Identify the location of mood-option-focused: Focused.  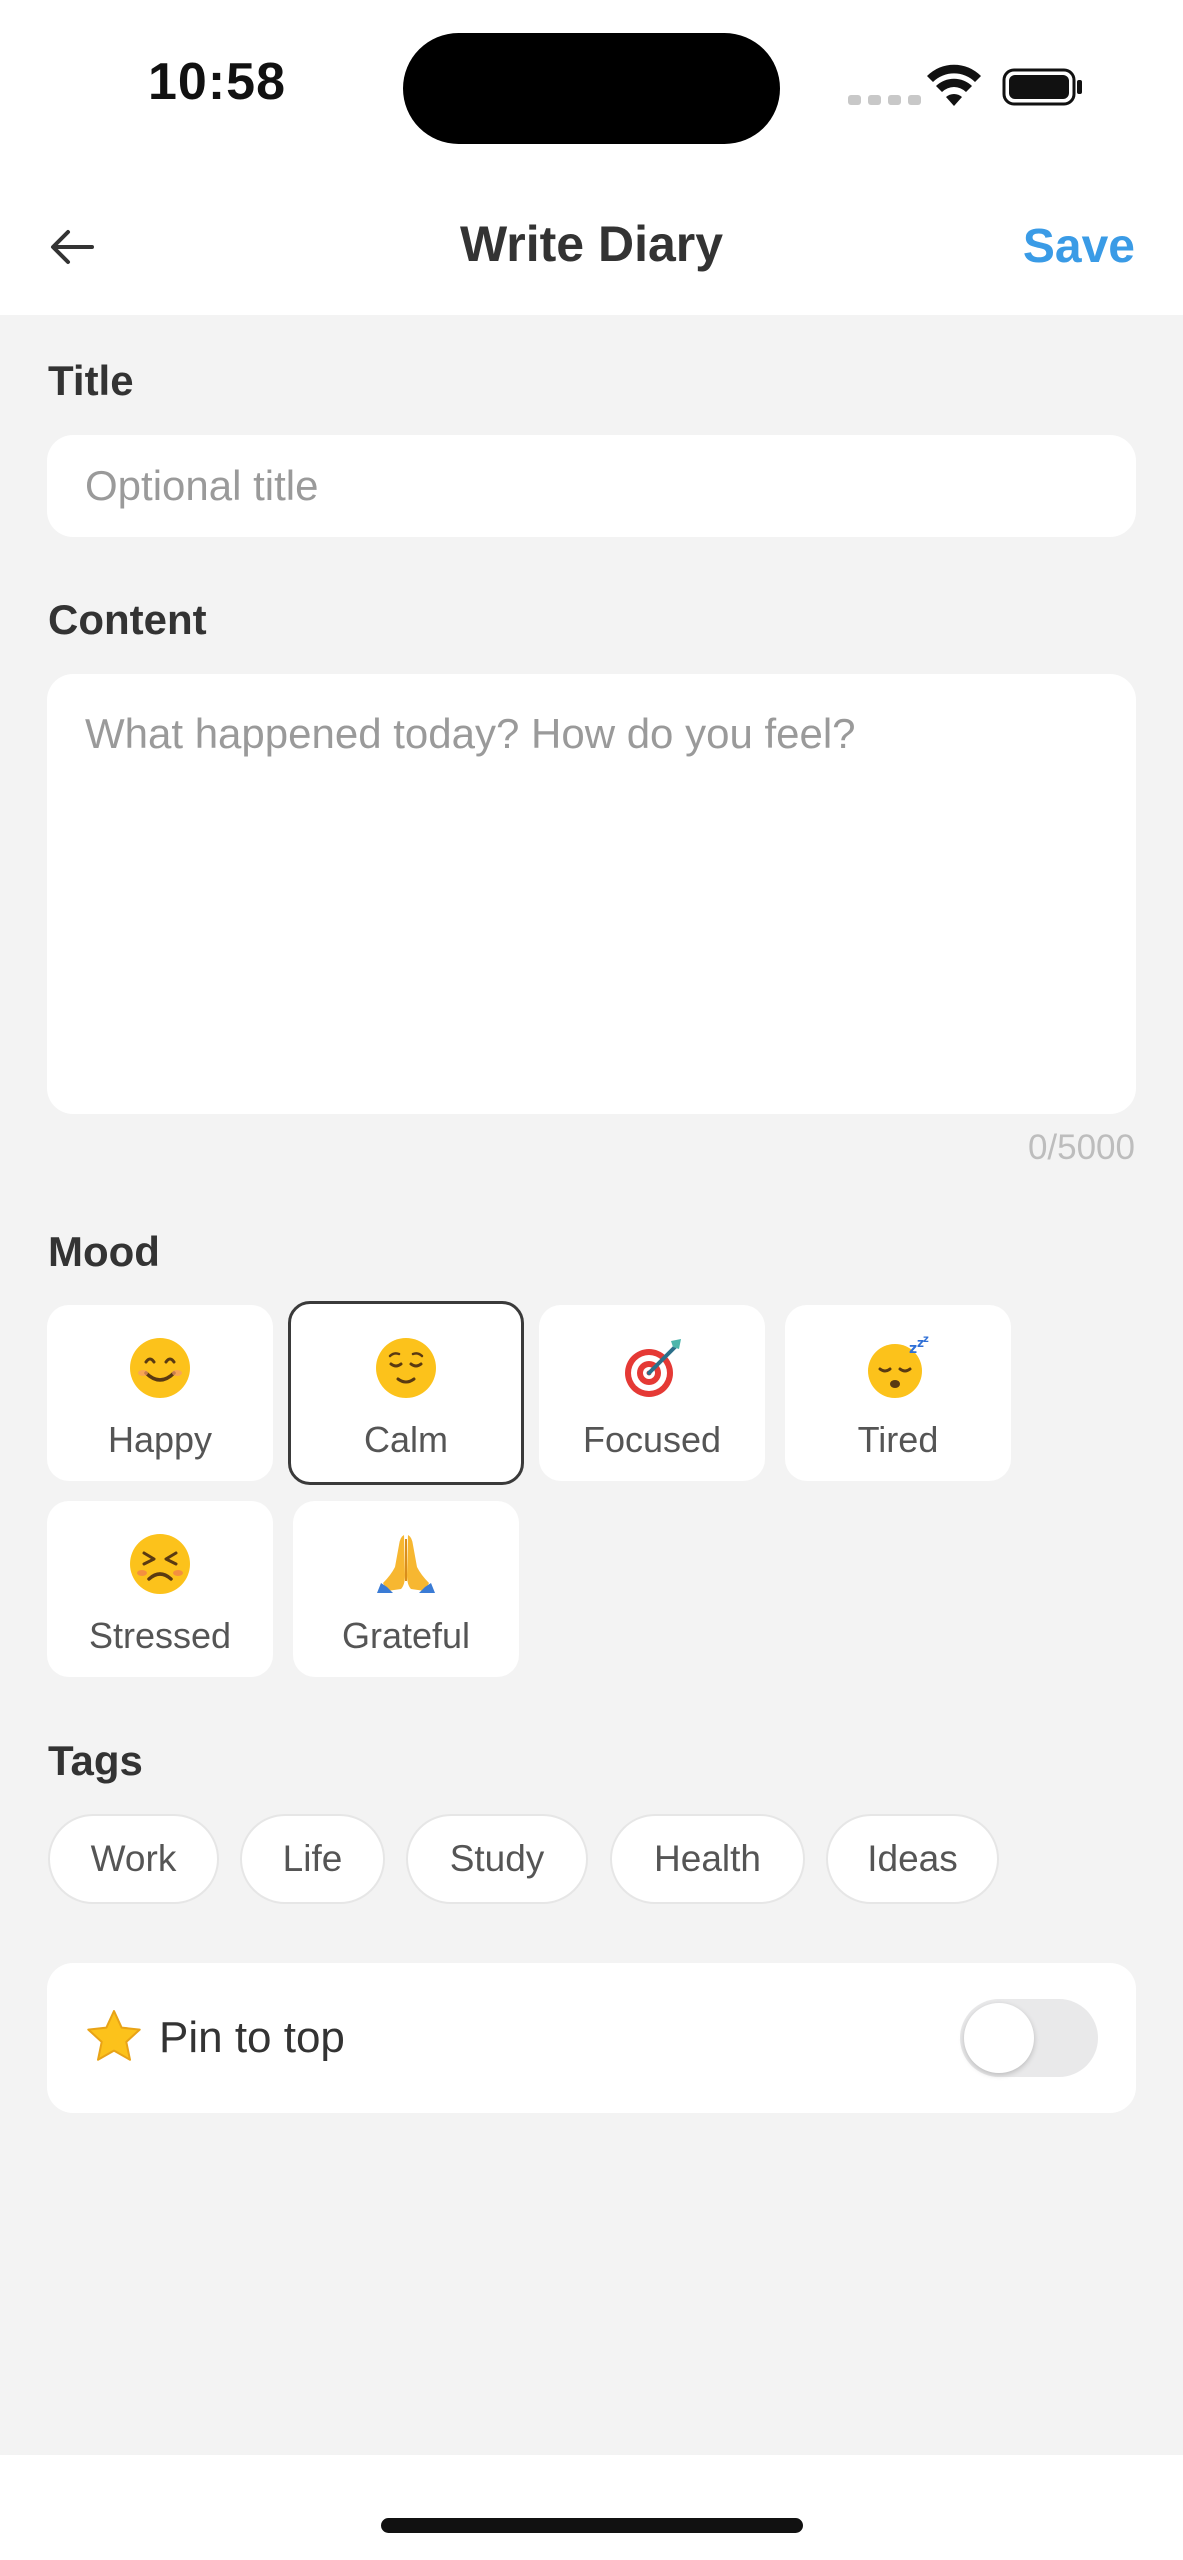
(652, 1393).